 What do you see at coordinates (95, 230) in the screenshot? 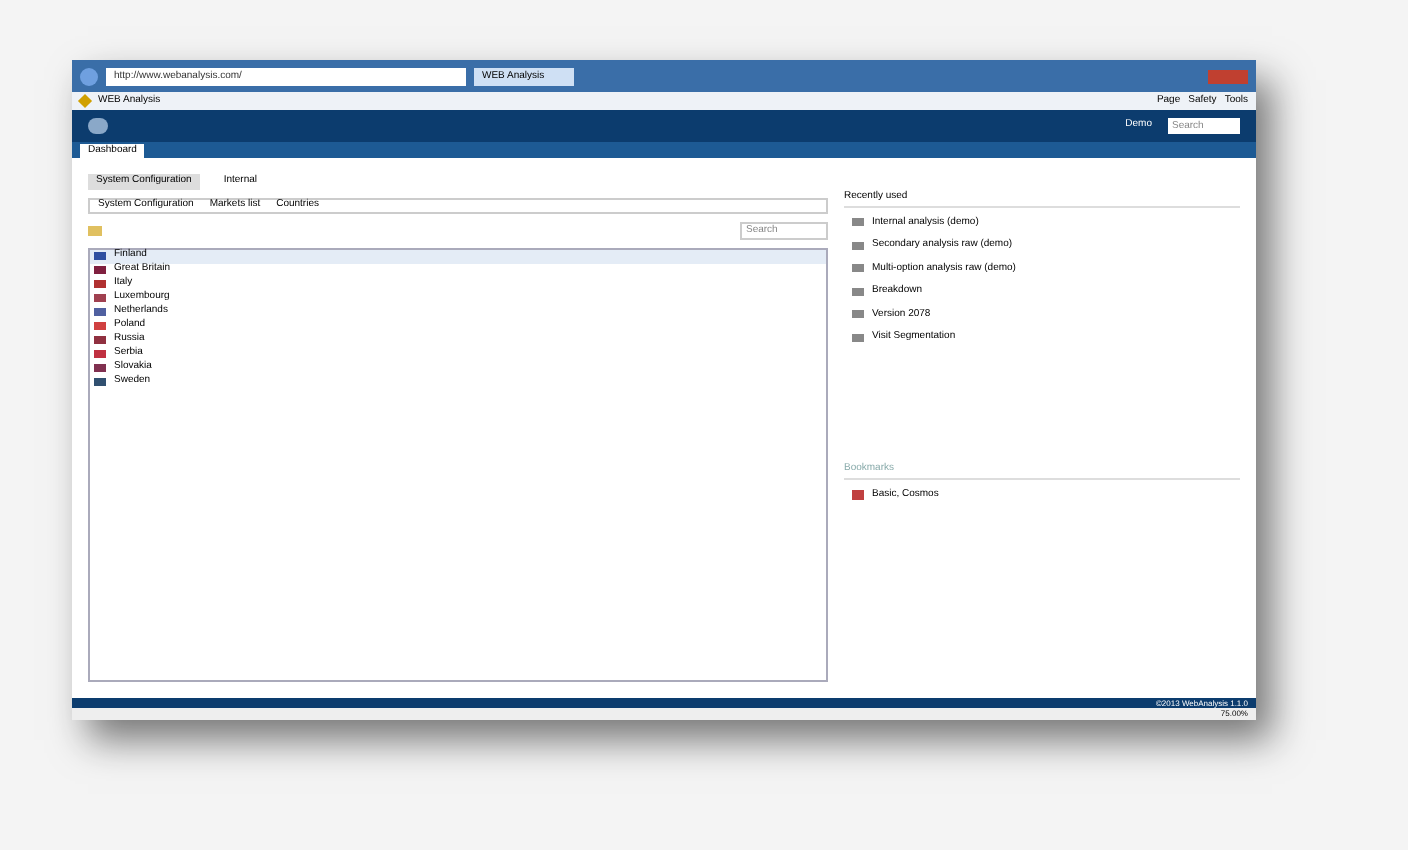
I see `folder-icon` at bounding box center [95, 230].